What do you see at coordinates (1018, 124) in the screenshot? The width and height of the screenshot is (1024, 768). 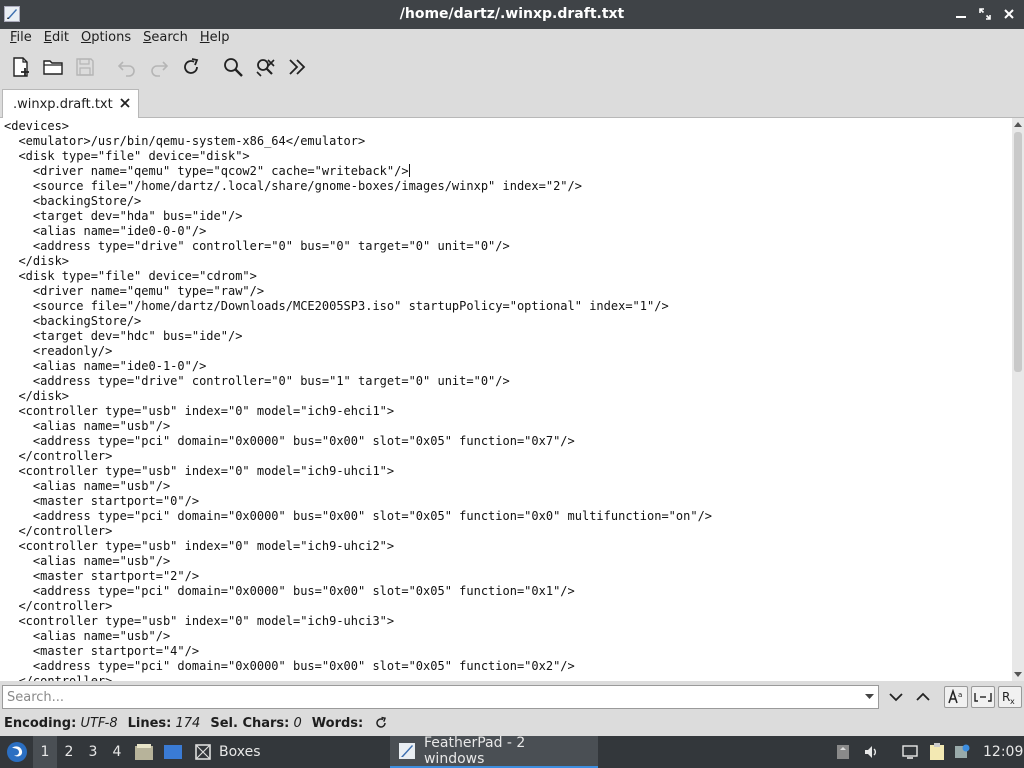 I see `scroll-up-icon` at bounding box center [1018, 124].